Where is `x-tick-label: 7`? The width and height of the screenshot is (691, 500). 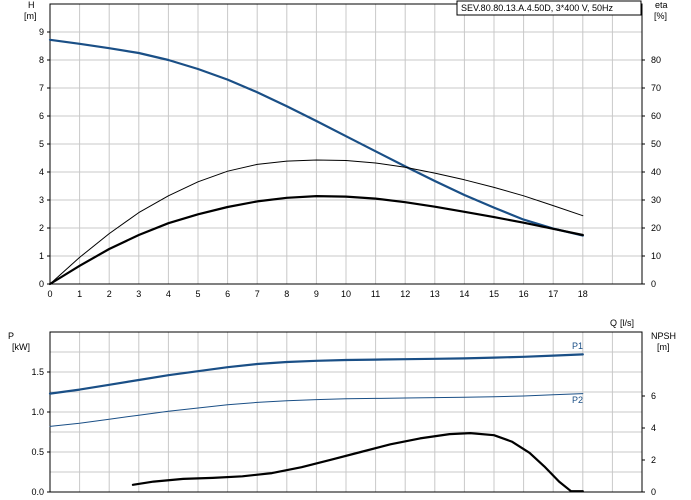 x-tick-label: 7 is located at coordinates (257, 294).